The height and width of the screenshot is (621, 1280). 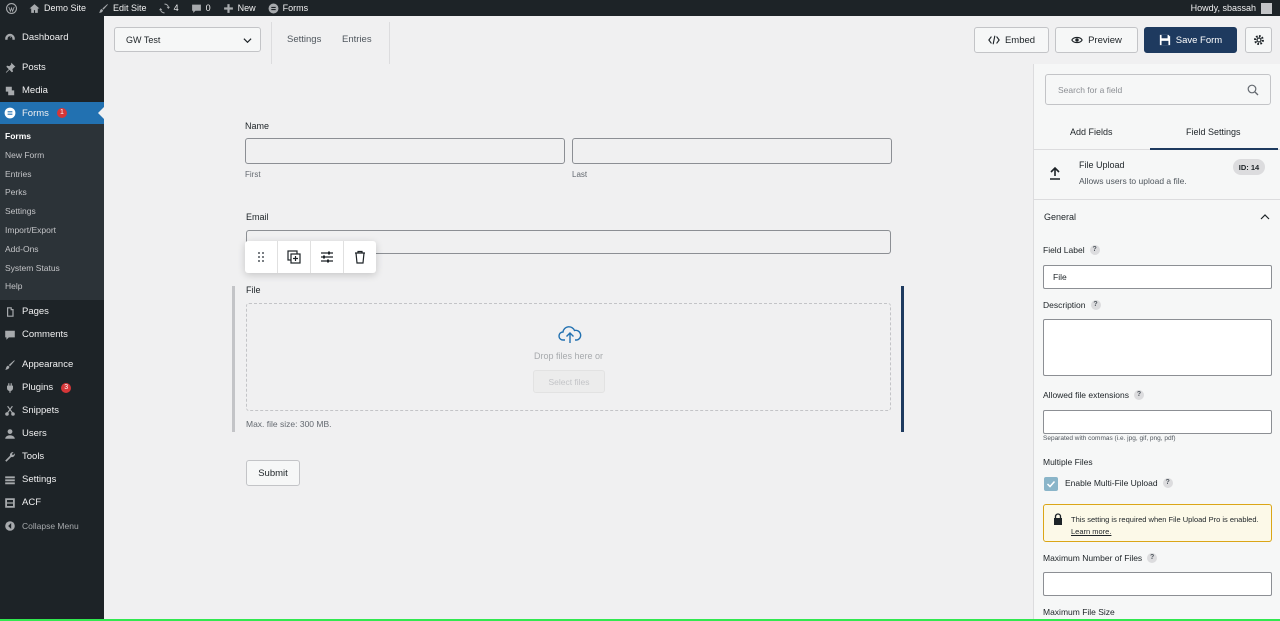 What do you see at coordinates (52, 334) in the screenshot?
I see `menu-comments: Comments` at bounding box center [52, 334].